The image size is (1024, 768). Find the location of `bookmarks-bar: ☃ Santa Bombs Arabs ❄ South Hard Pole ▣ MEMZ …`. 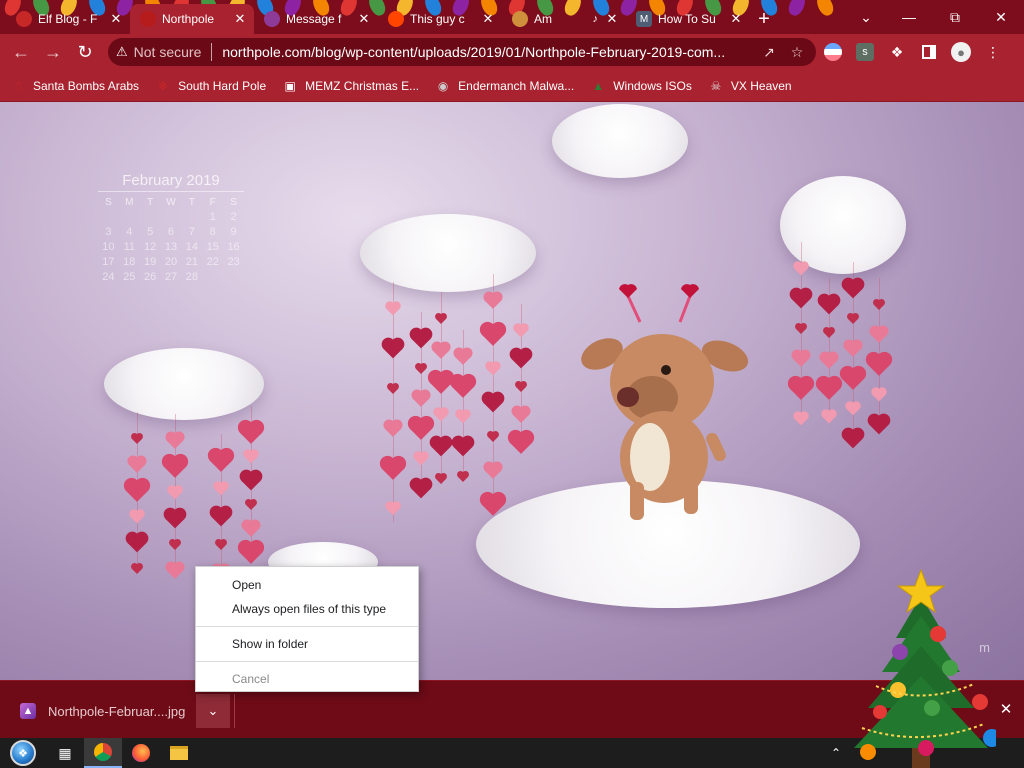

bookmarks-bar: ☃ Santa Bombs Arabs ❄ South Hard Pole ▣ MEMZ … is located at coordinates (512, 86).